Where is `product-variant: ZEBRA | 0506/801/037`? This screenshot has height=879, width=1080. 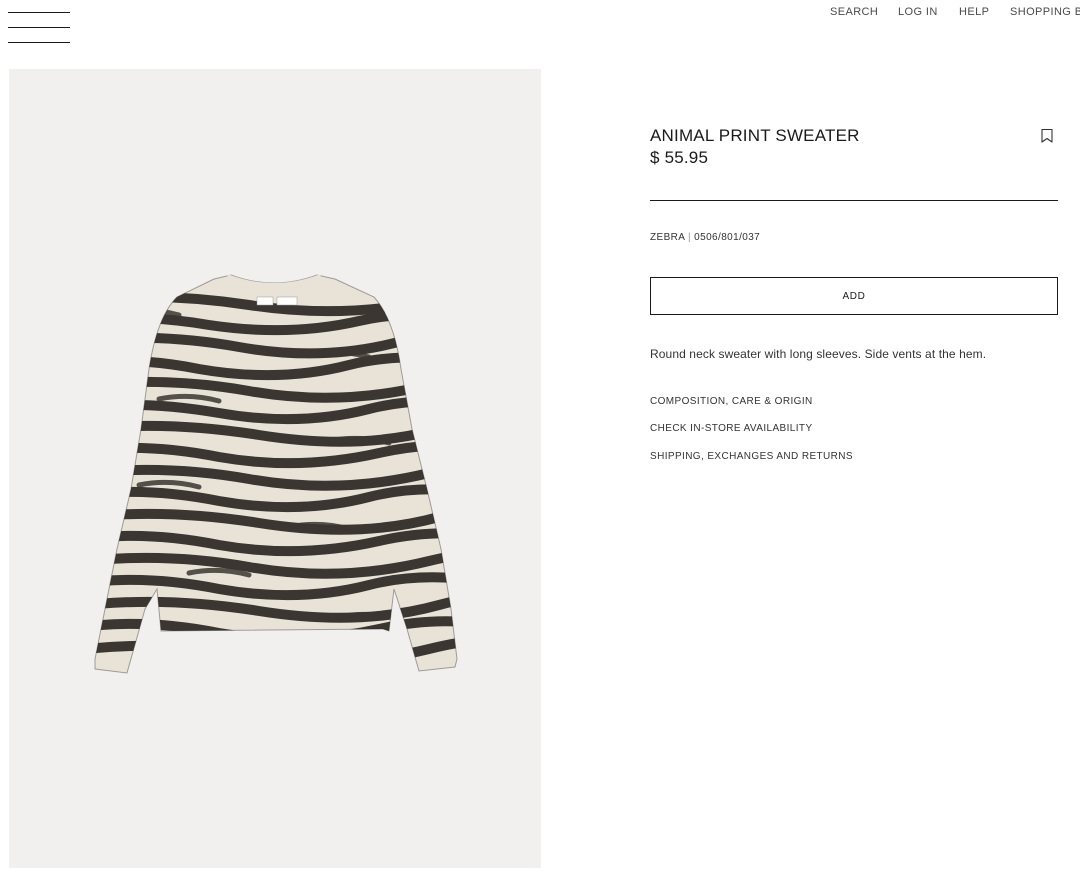 product-variant: ZEBRA | 0506/801/037 is located at coordinates (705, 237).